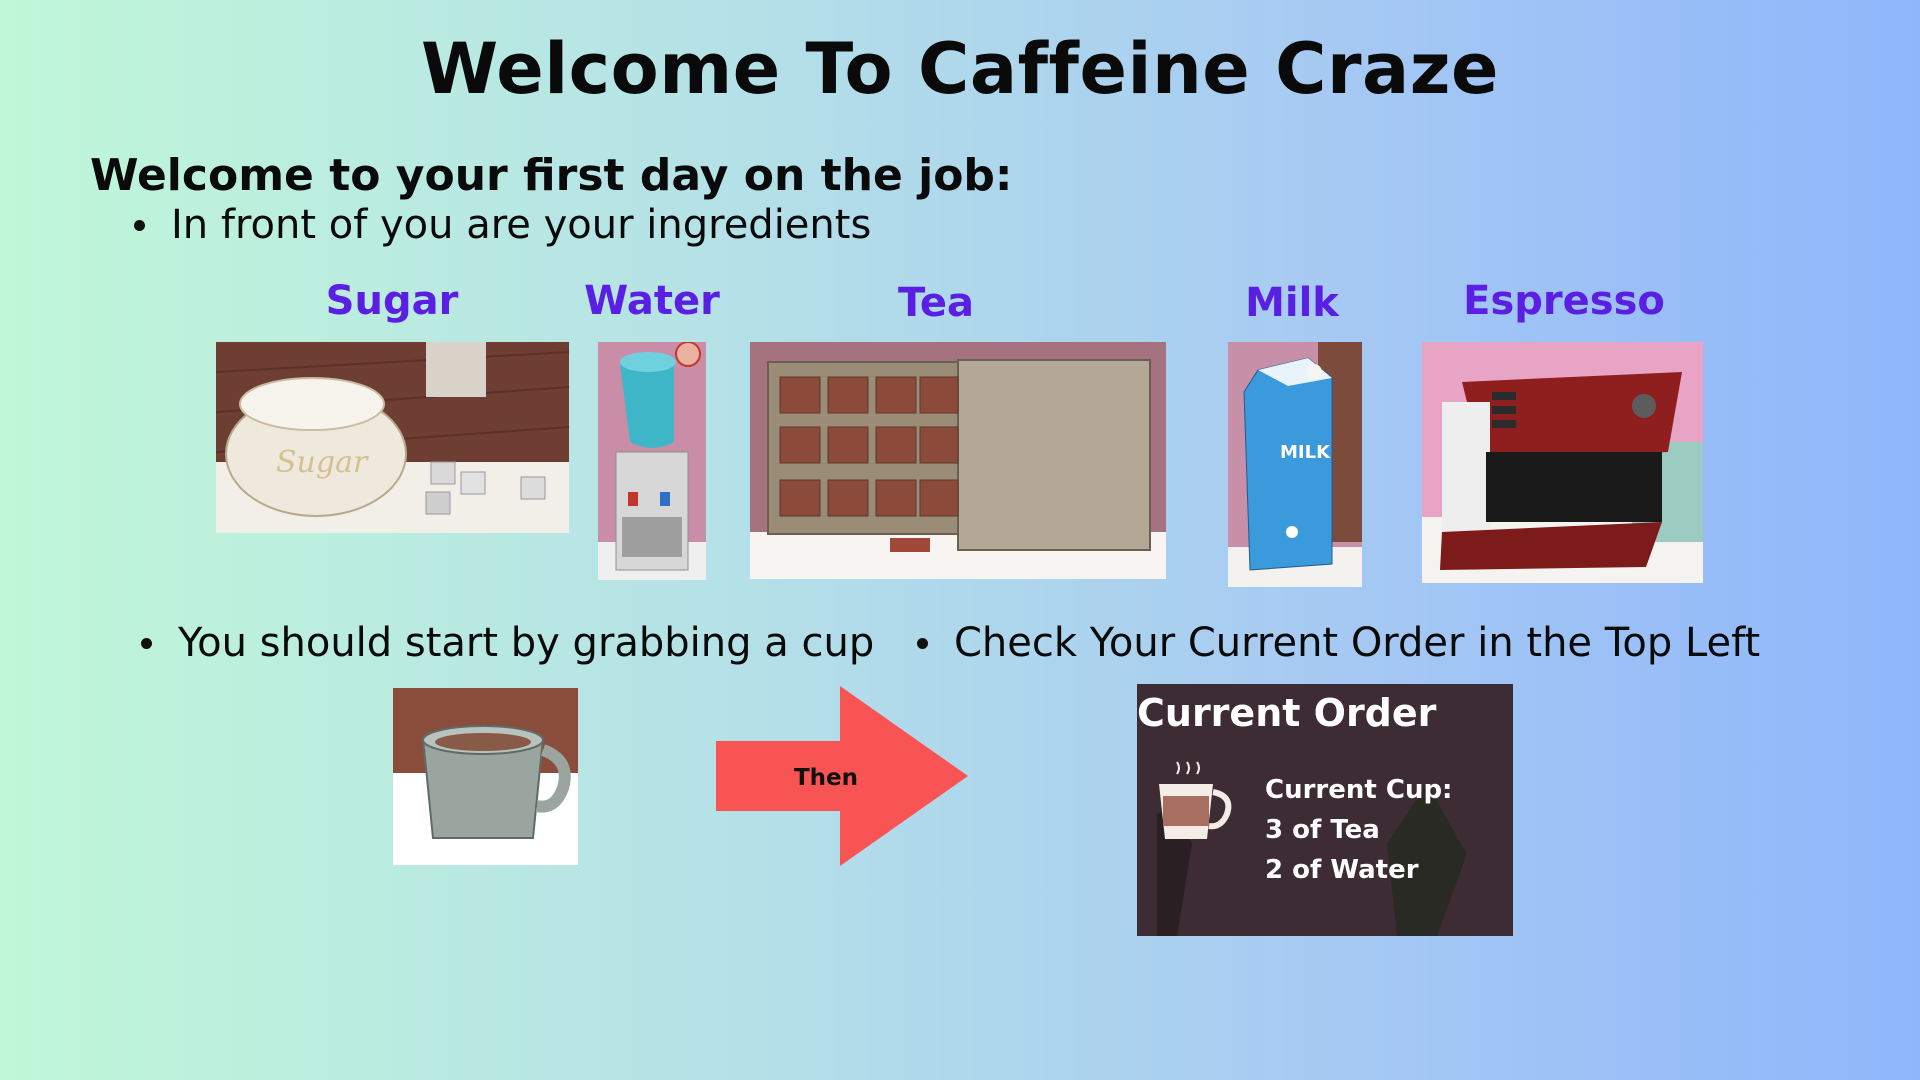 This screenshot has width=1920, height=1080. I want to click on water-cooler-icon, so click(652, 461).